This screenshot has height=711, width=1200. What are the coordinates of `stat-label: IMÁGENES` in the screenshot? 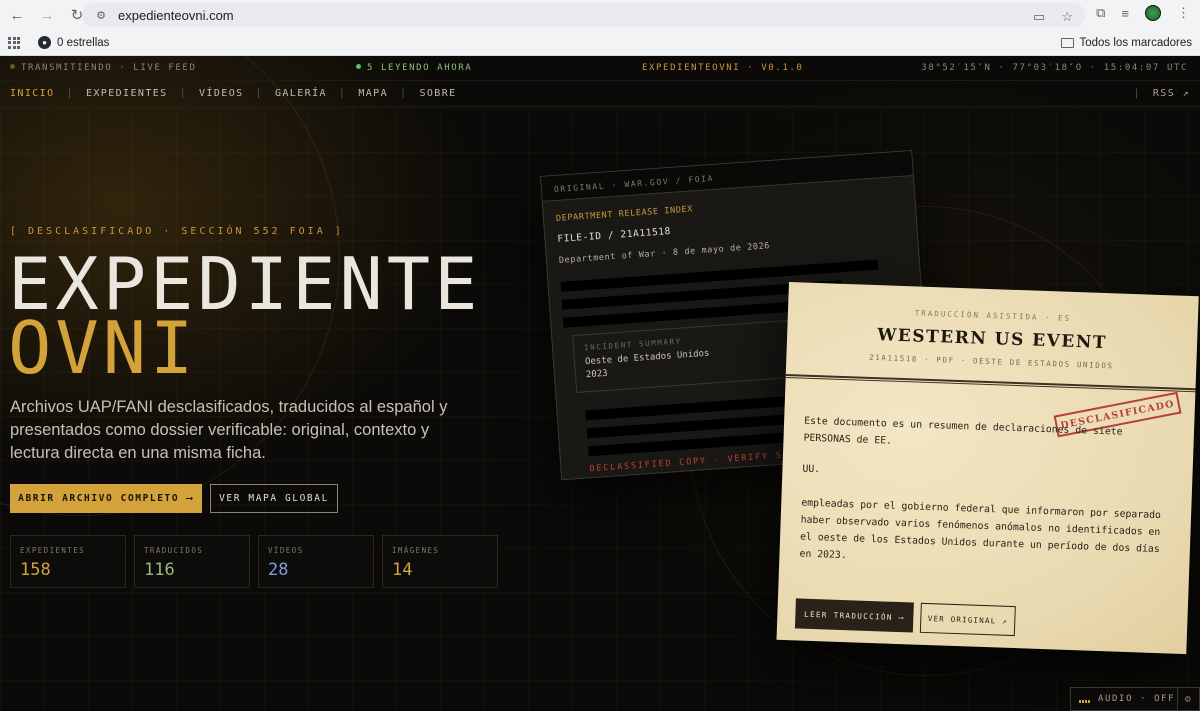 It's located at (416, 550).